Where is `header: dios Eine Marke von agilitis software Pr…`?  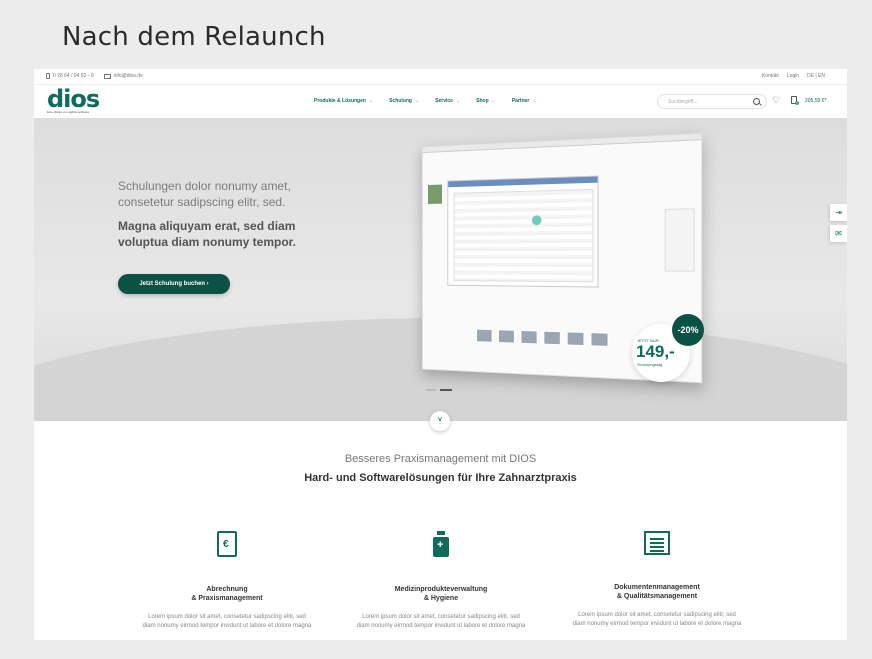
header: dios Eine Marke von agilitis software Pr… is located at coordinates (440, 101).